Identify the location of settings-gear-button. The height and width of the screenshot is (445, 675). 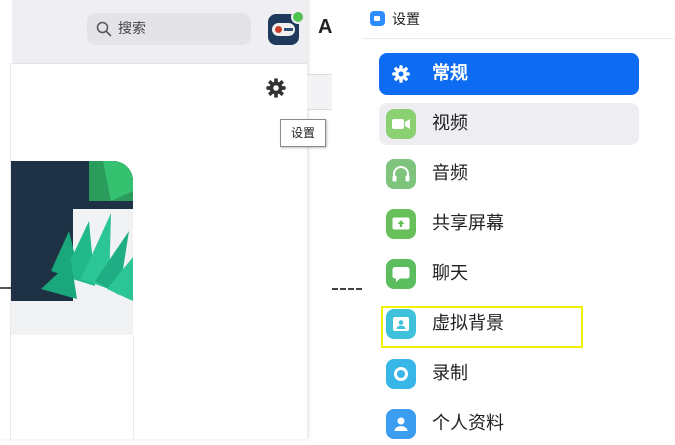
(276, 88).